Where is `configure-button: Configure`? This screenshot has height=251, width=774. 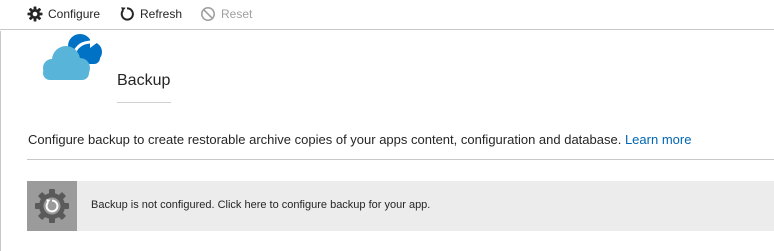 configure-button: Configure is located at coordinates (63, 14).